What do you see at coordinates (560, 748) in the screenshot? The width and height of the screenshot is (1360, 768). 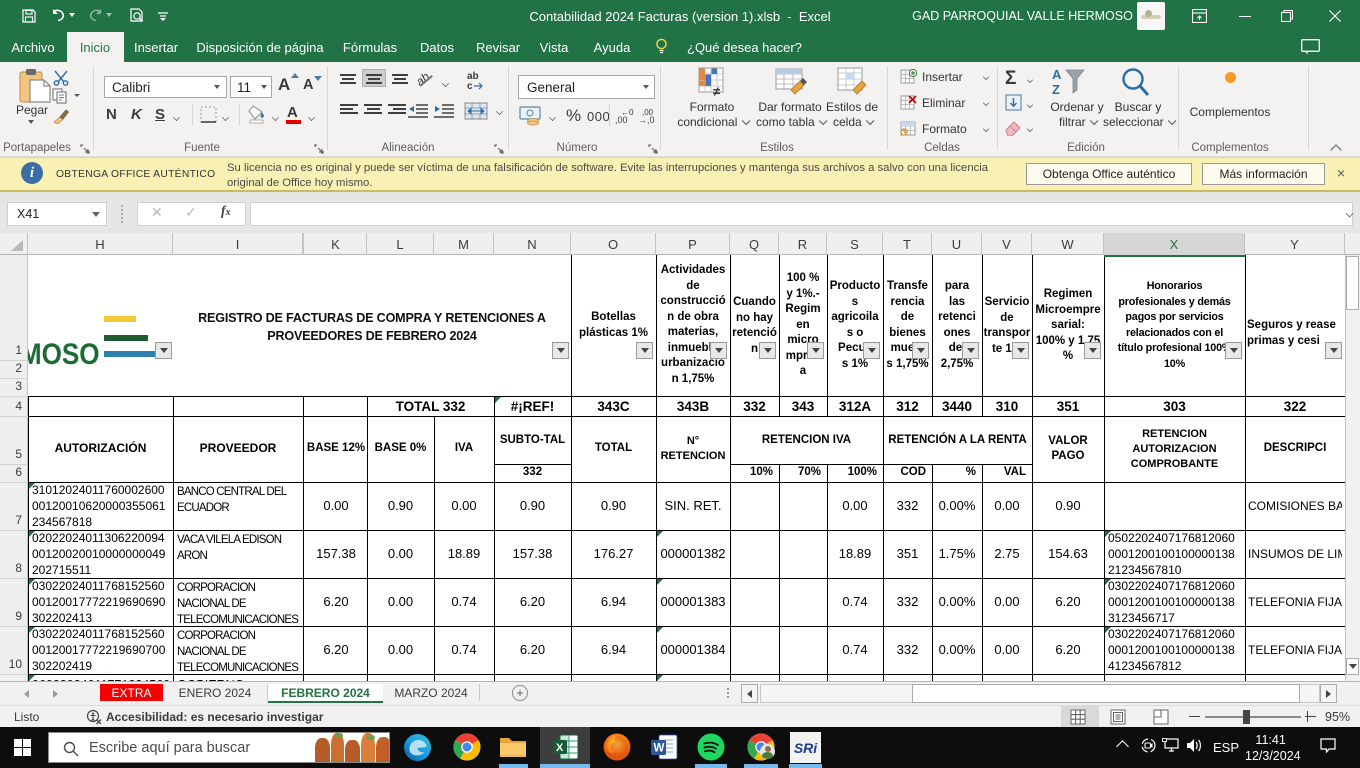 I see `svg-text: X` at bounding box center [560, 748].